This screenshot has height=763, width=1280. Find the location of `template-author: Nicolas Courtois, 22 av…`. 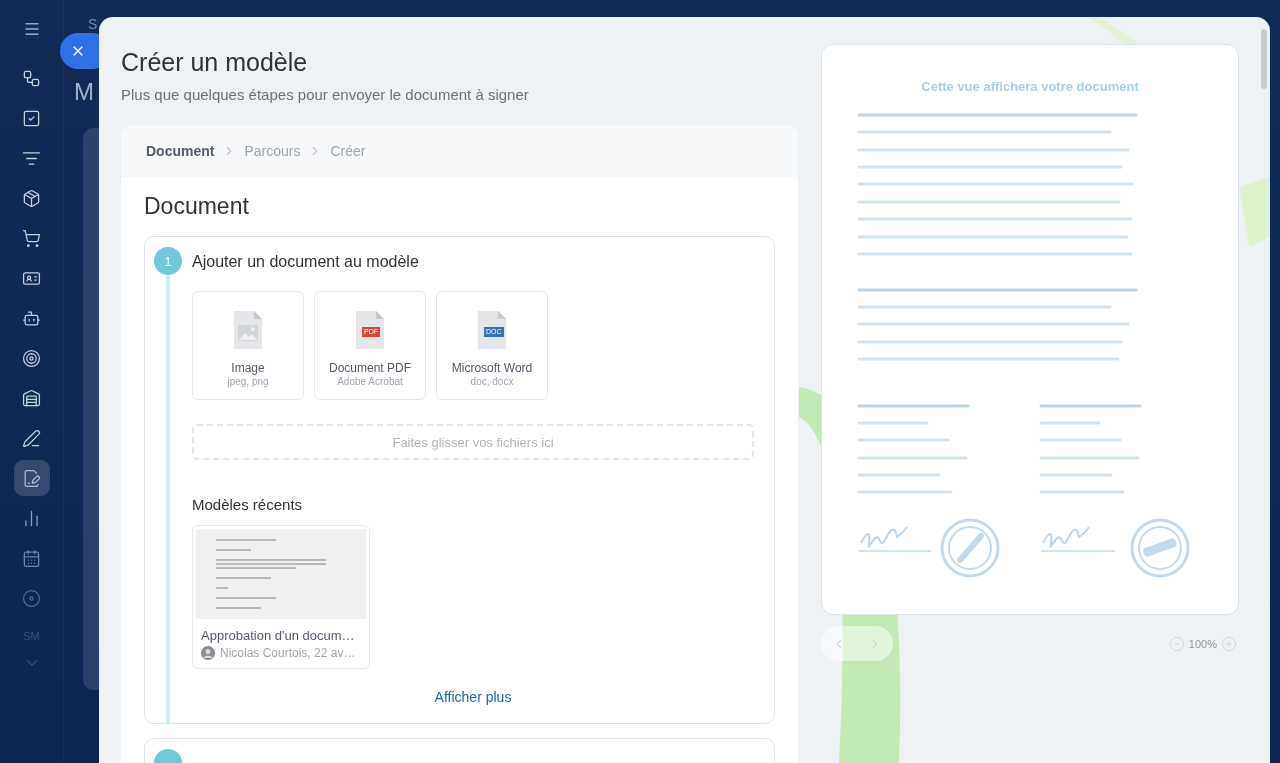

template-author: Nicolas Courtois, 22 av… is located at coordinates (288, 653).